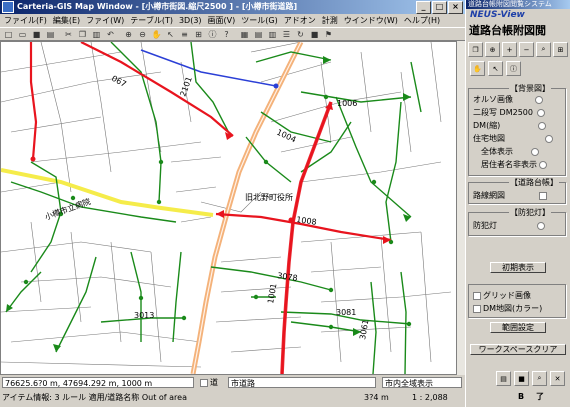 This screenshot has width=570, height=407. I want to click on road-blue, so click(208, 68).